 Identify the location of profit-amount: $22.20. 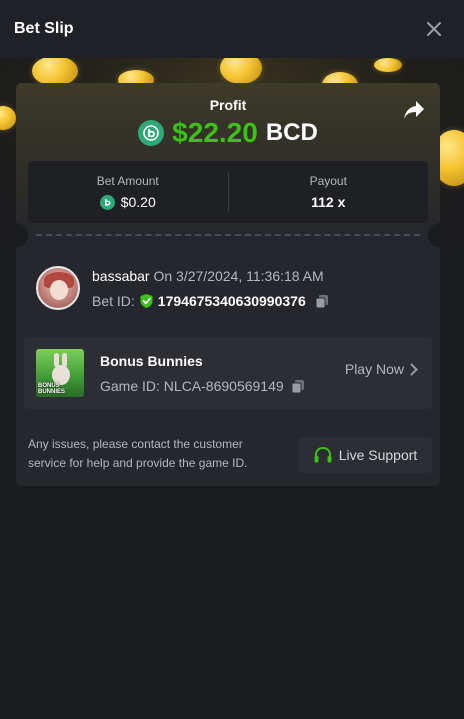
(215, 132).